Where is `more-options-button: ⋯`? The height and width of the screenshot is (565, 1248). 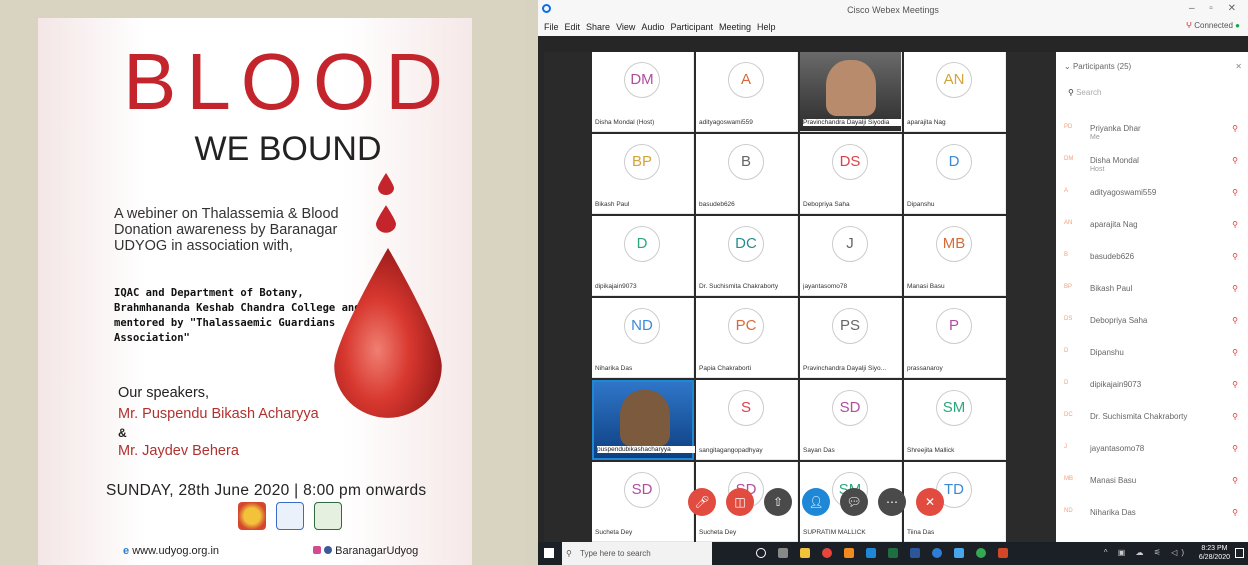 more-options-button: ⋯ is located at coordinates (892, 502).